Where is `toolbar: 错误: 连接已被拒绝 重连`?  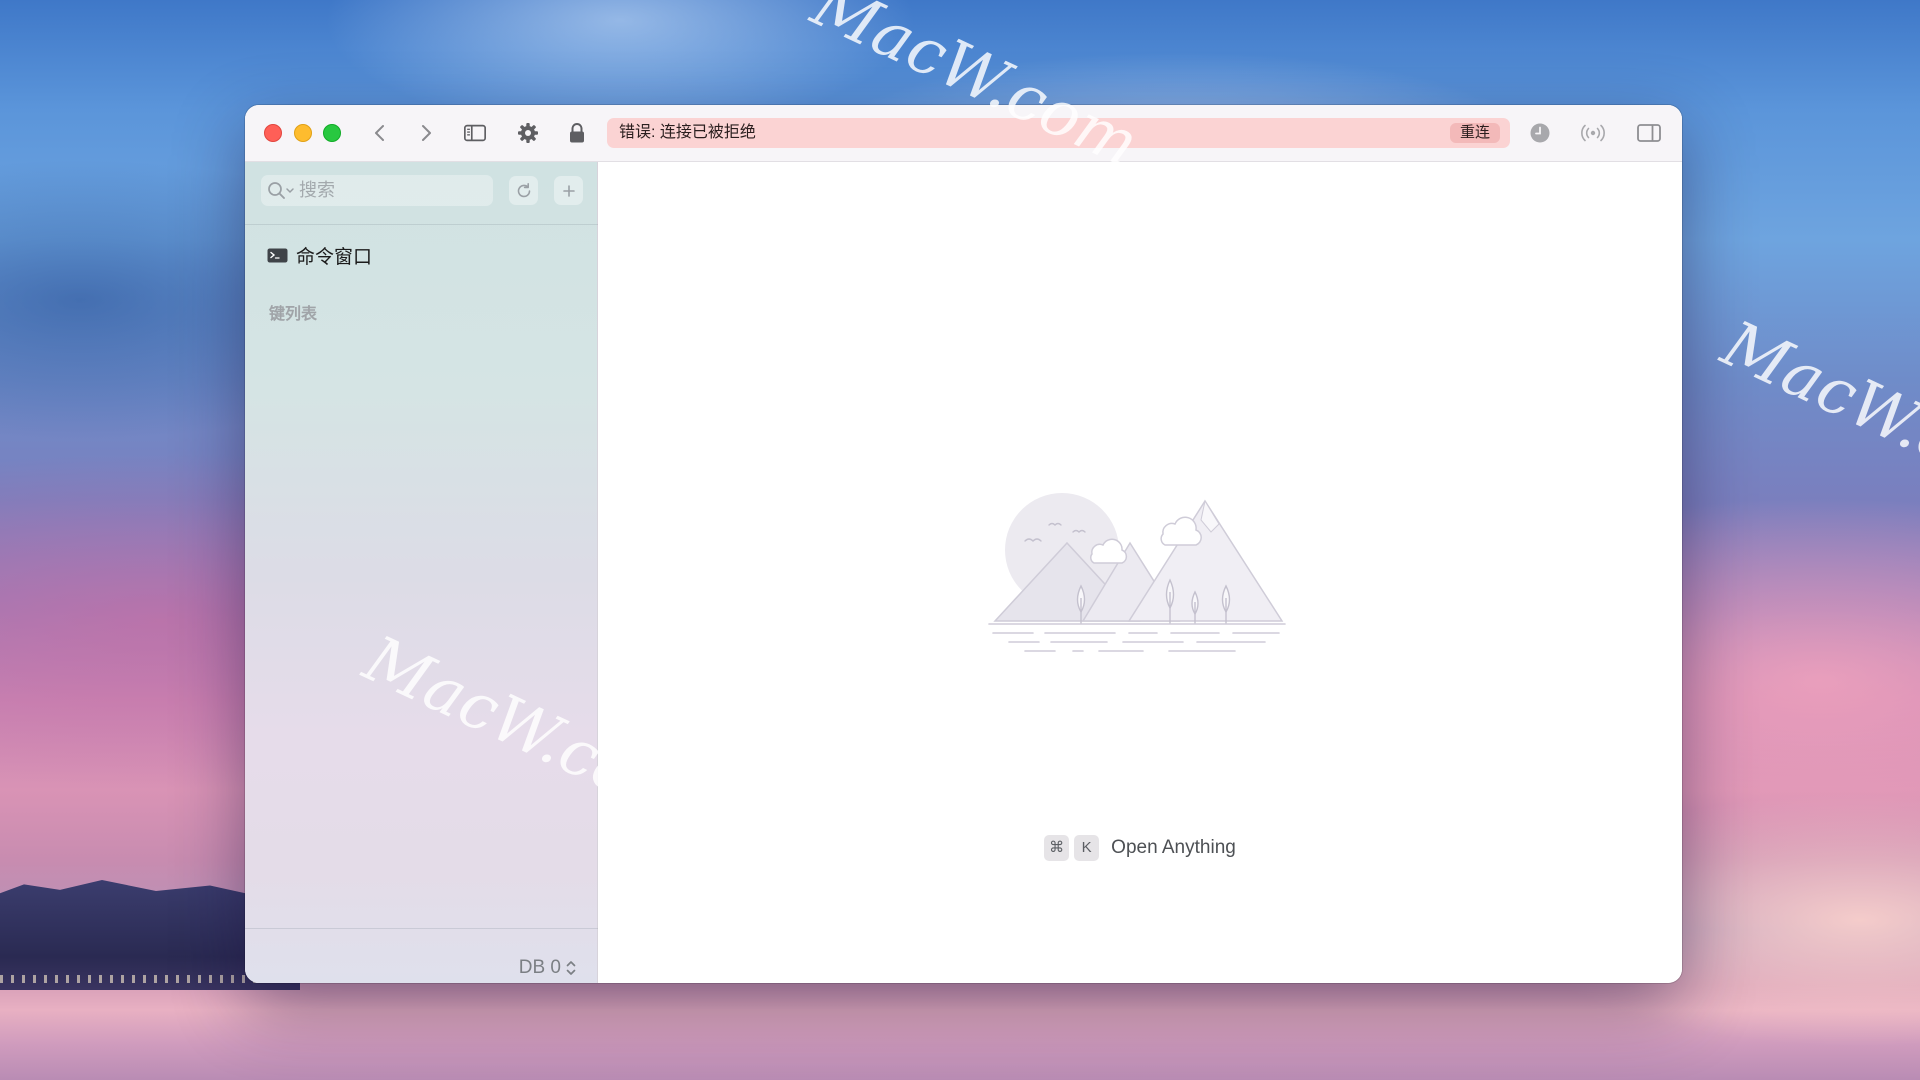 toolbar: 错误: 连接已被拒绝 重连 is located at coordinates (963, 133).